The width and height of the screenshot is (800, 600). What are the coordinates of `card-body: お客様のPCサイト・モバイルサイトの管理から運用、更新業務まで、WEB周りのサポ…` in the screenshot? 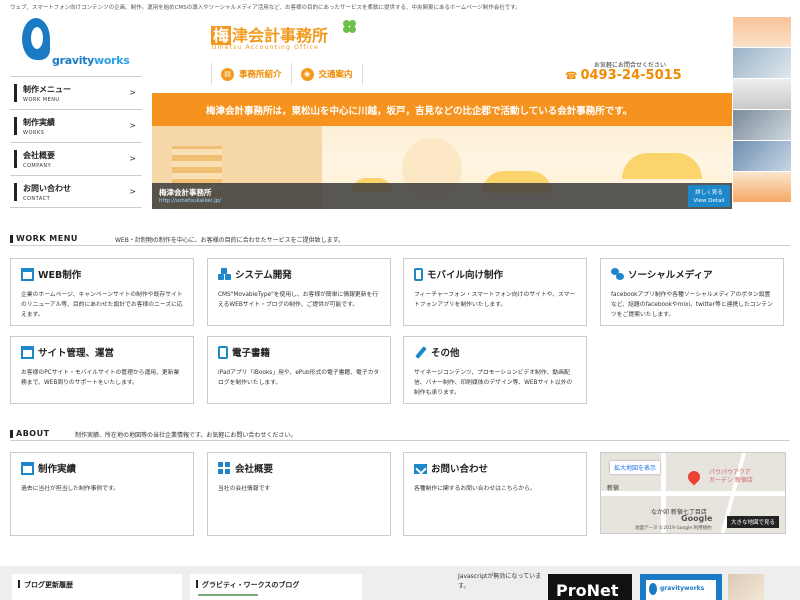 It's located at (100, 378).